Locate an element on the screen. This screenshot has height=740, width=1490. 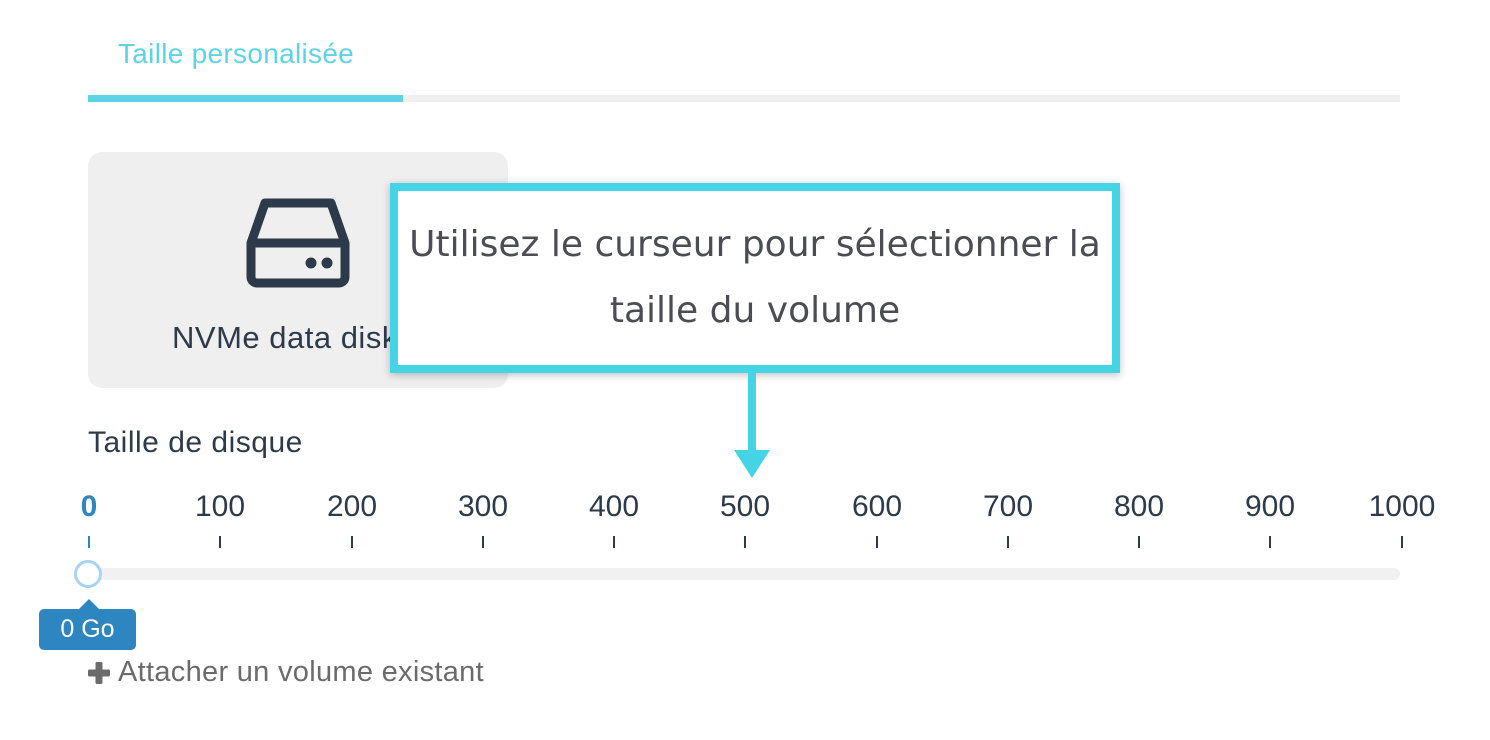
tab-active-indicator is located at coordinates (245, 98).